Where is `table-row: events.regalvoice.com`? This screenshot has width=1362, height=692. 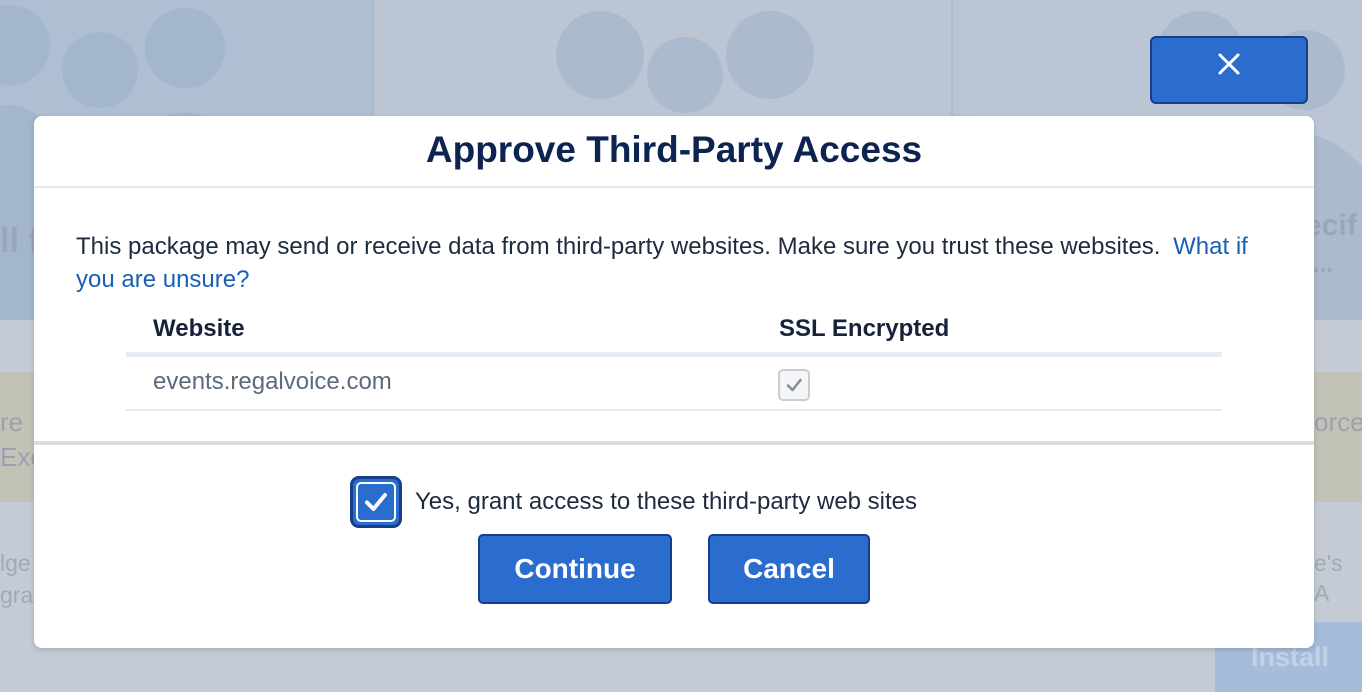 table-row: events.regalvoice.com is located at coordinates (674, 384).